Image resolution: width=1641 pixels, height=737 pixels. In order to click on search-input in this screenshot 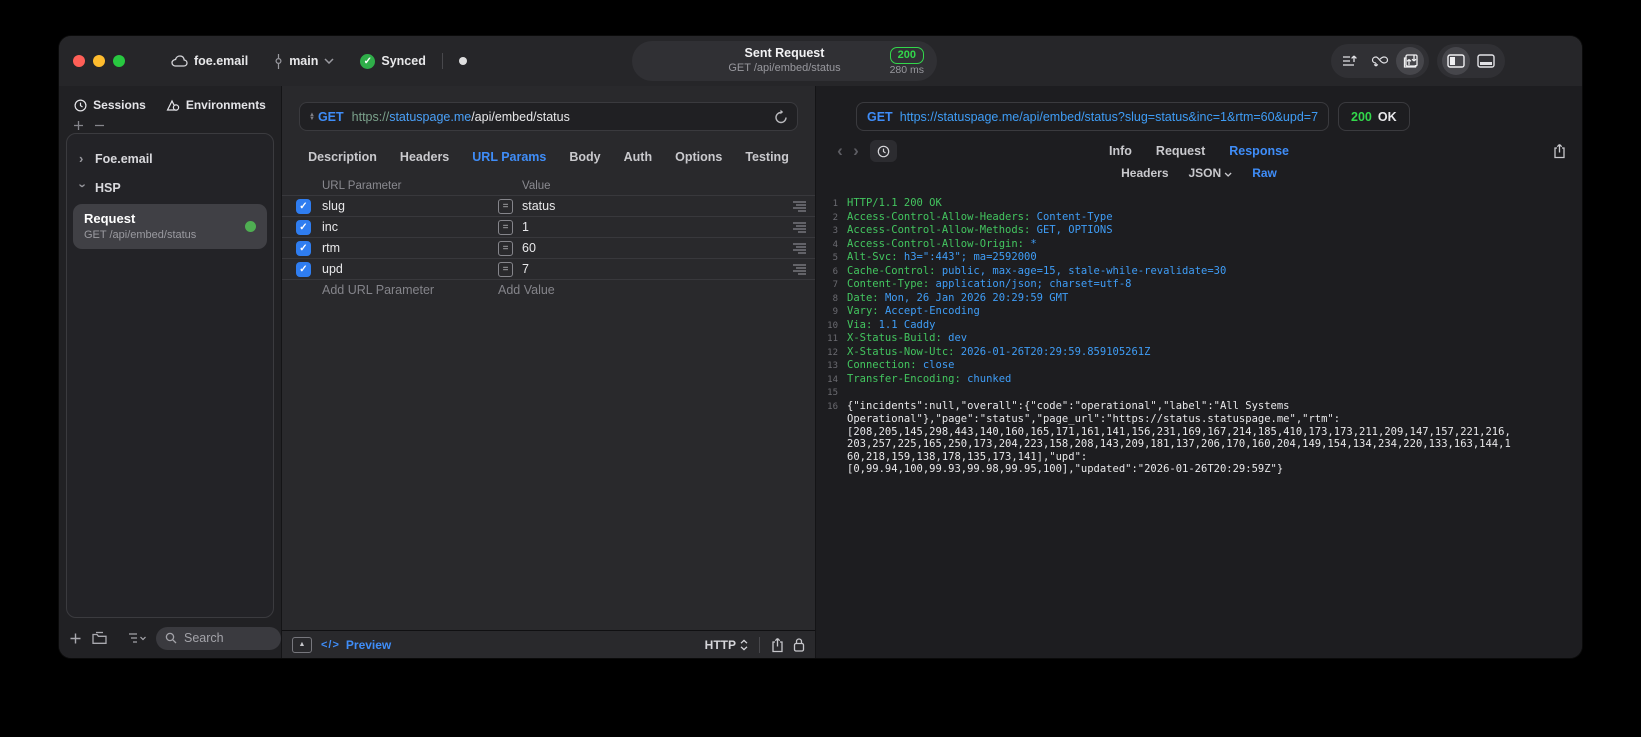, I will do `click(227, 638)`.